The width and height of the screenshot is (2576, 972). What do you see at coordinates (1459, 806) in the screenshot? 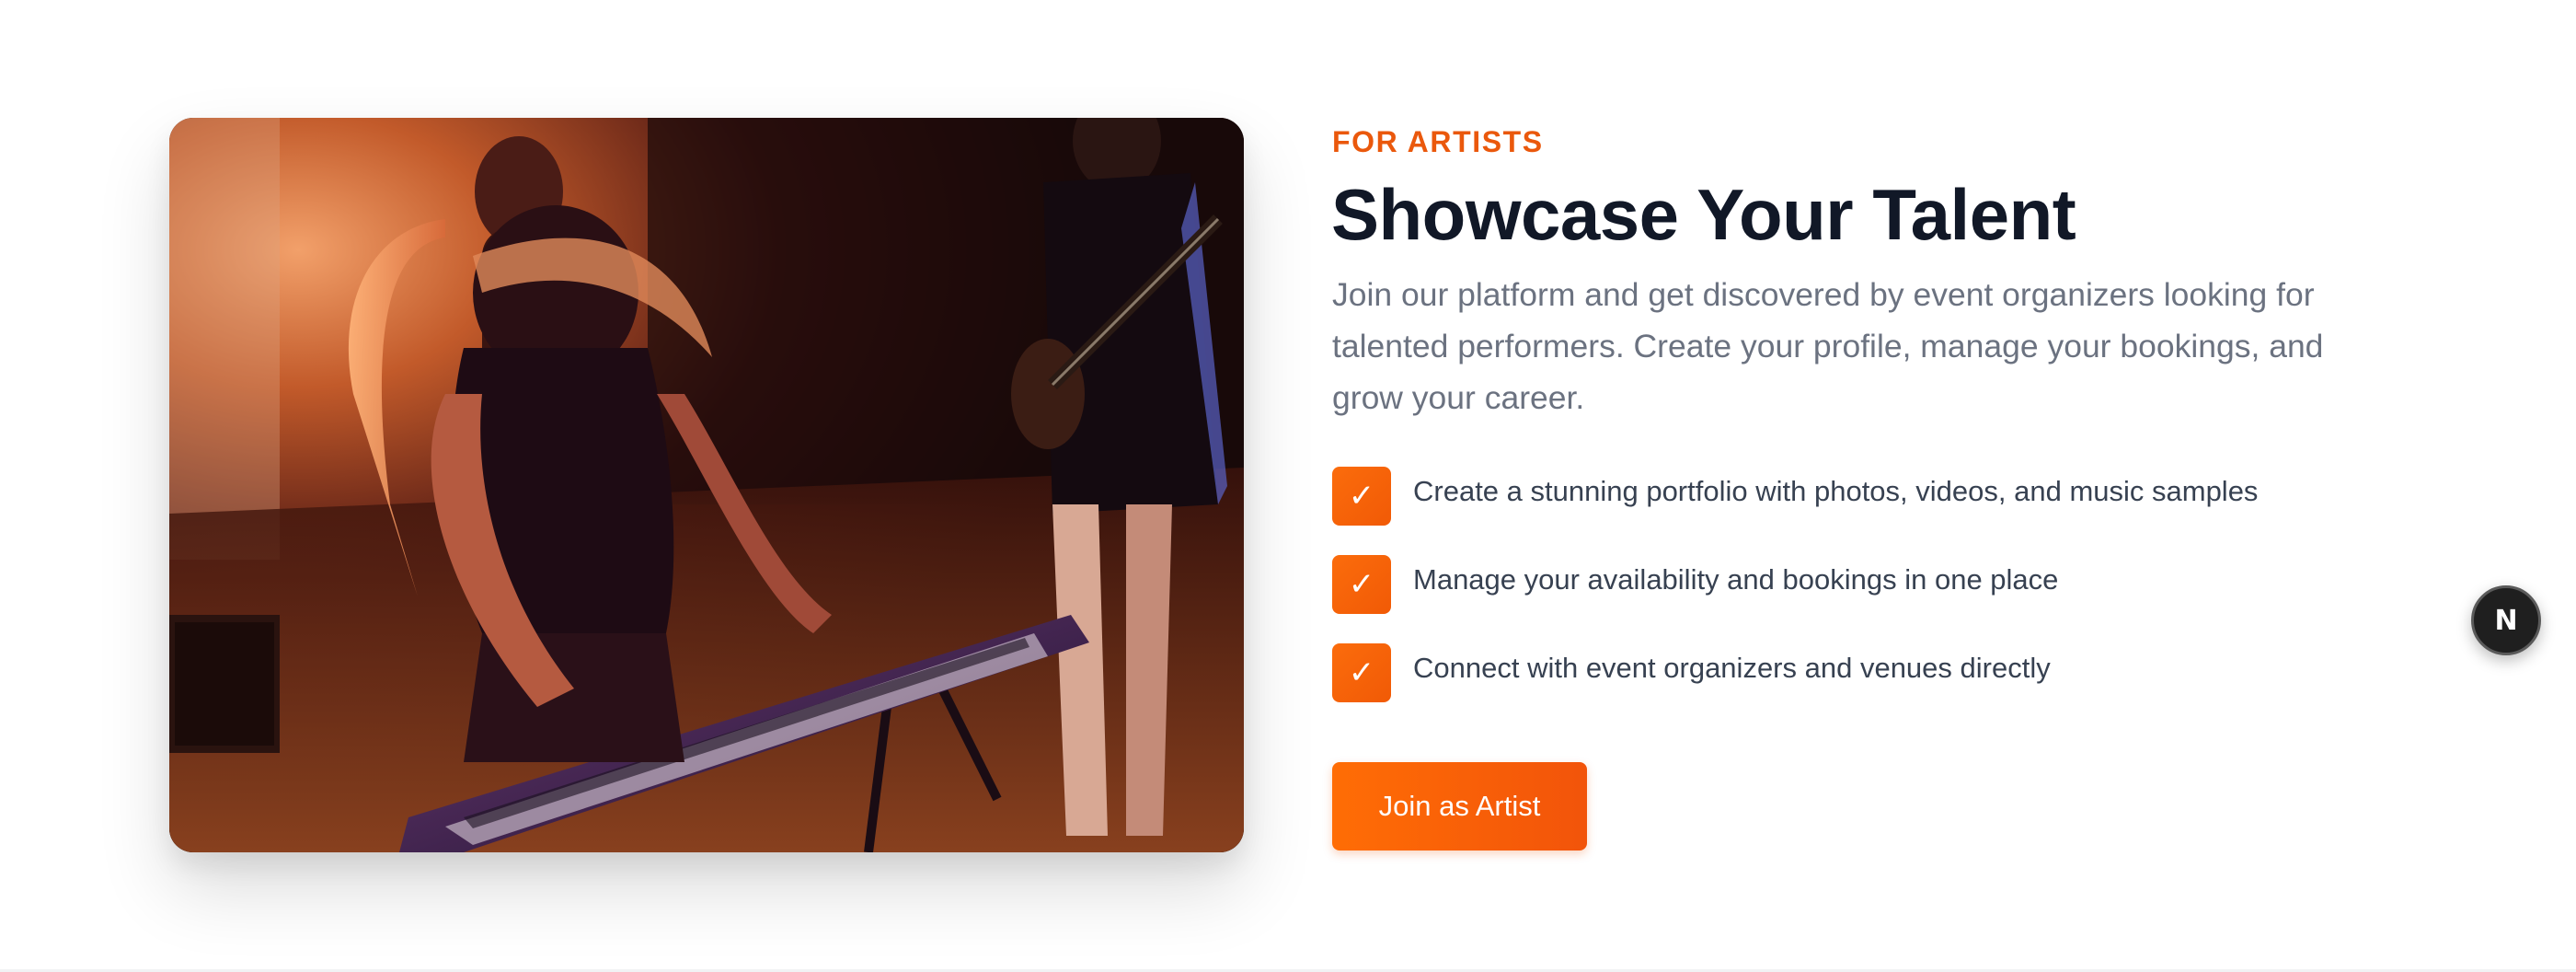
I see `join-as-artist-button: Join as Artist` at bounding box center [1459, 806].